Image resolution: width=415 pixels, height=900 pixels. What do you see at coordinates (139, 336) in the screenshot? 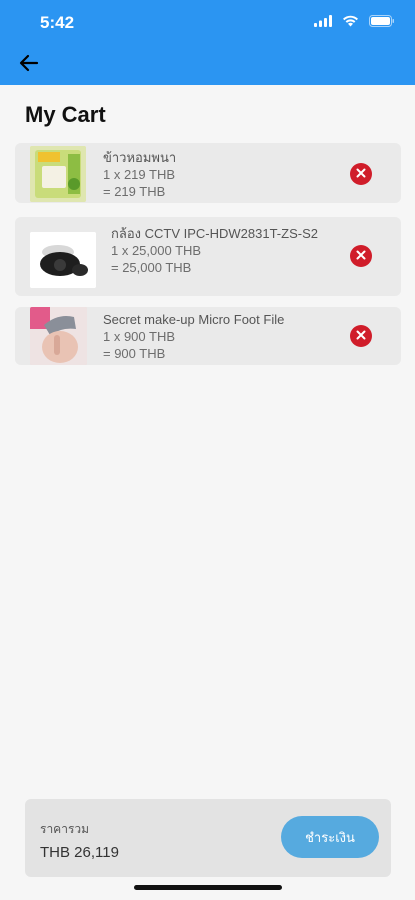
I see `item-quantity-price: 1 x 900 THB` at bounding box center [139, 336].